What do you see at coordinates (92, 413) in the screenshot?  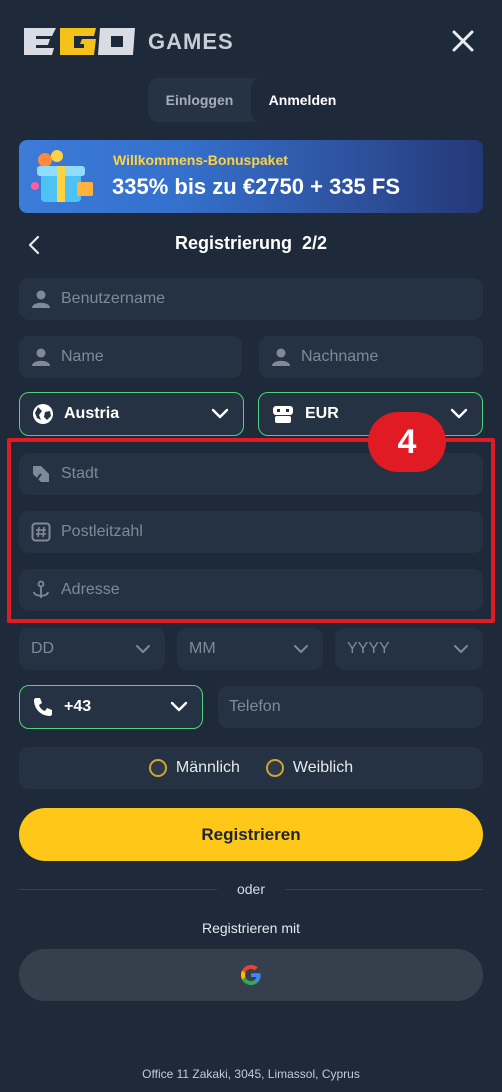 I see `country-value: Austria` at bounding box center [92, 413].